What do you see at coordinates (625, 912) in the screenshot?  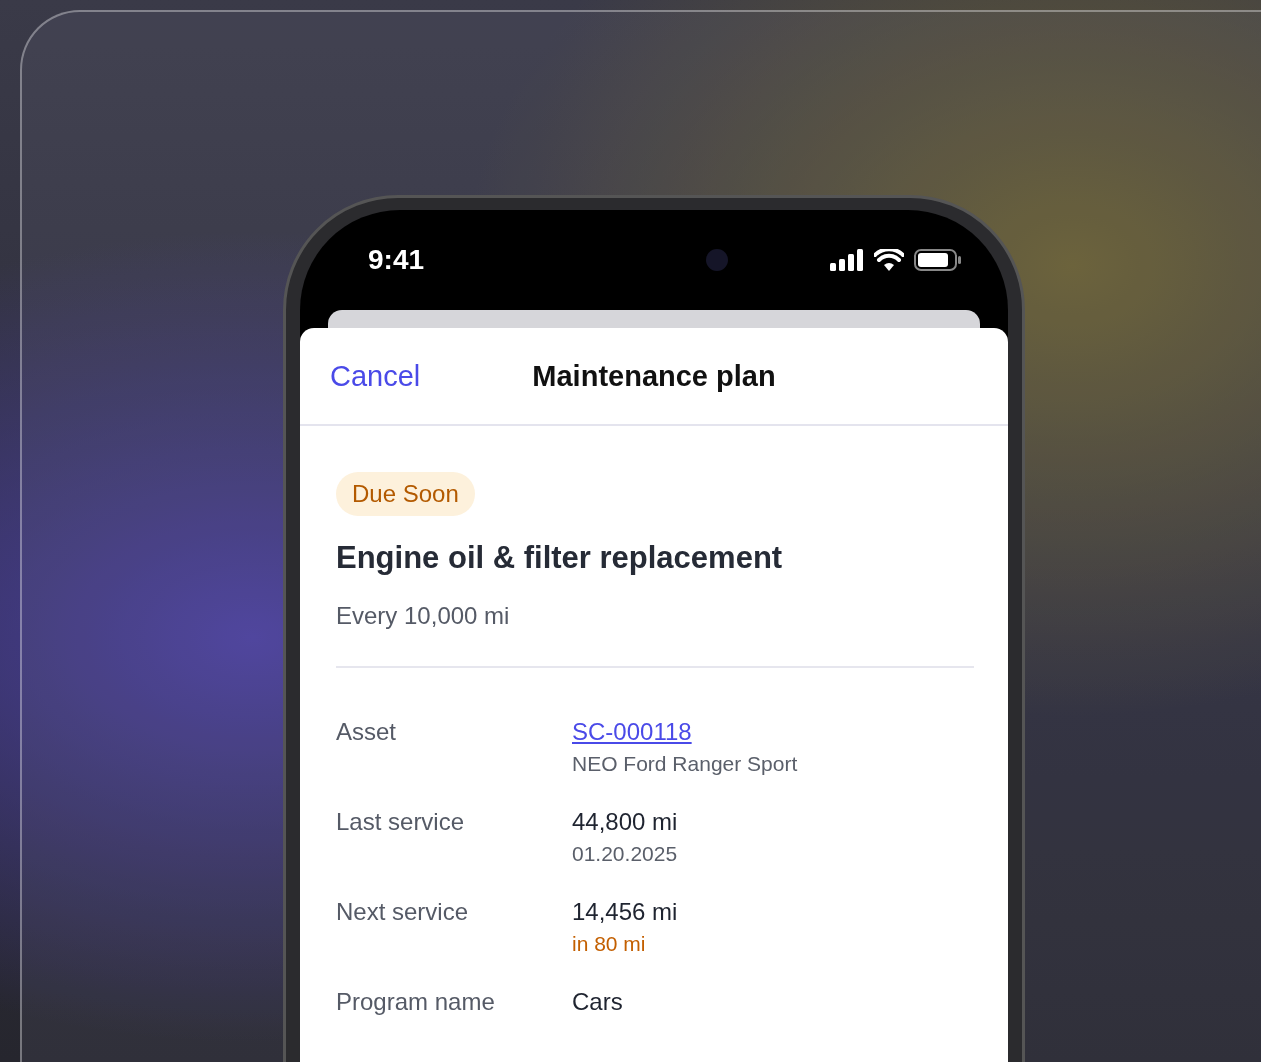 I see `detail-value: 14,456 mi` at bounding box center [625, 912].